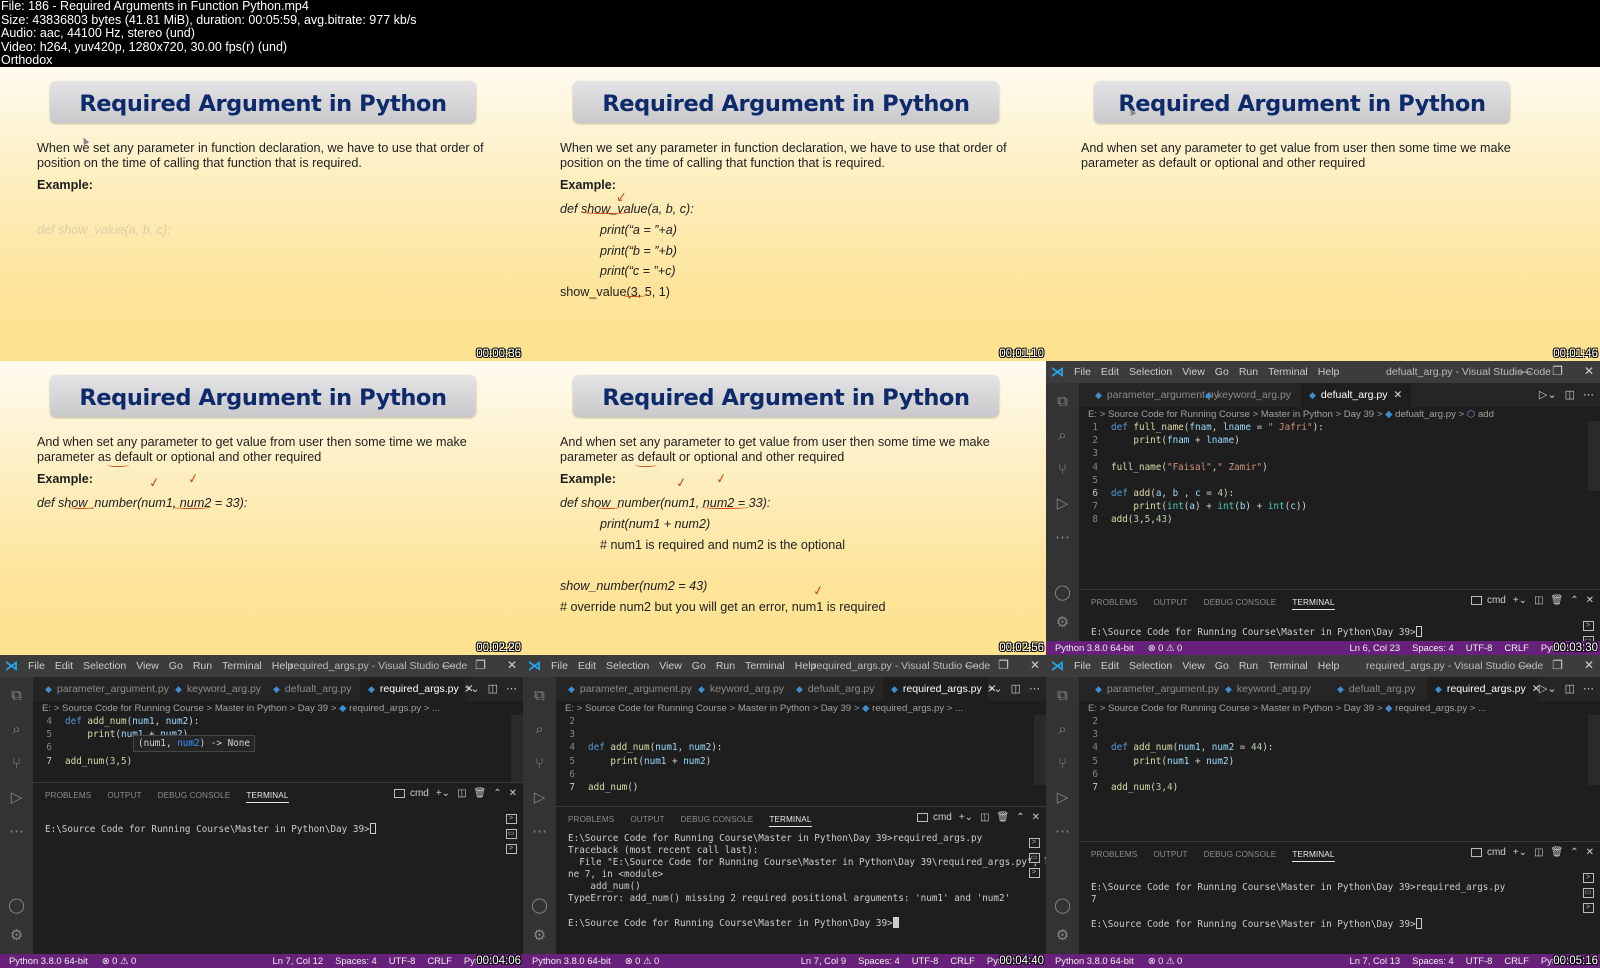  I want to click on menu-terminal: Terminal, so click(1288, 666).